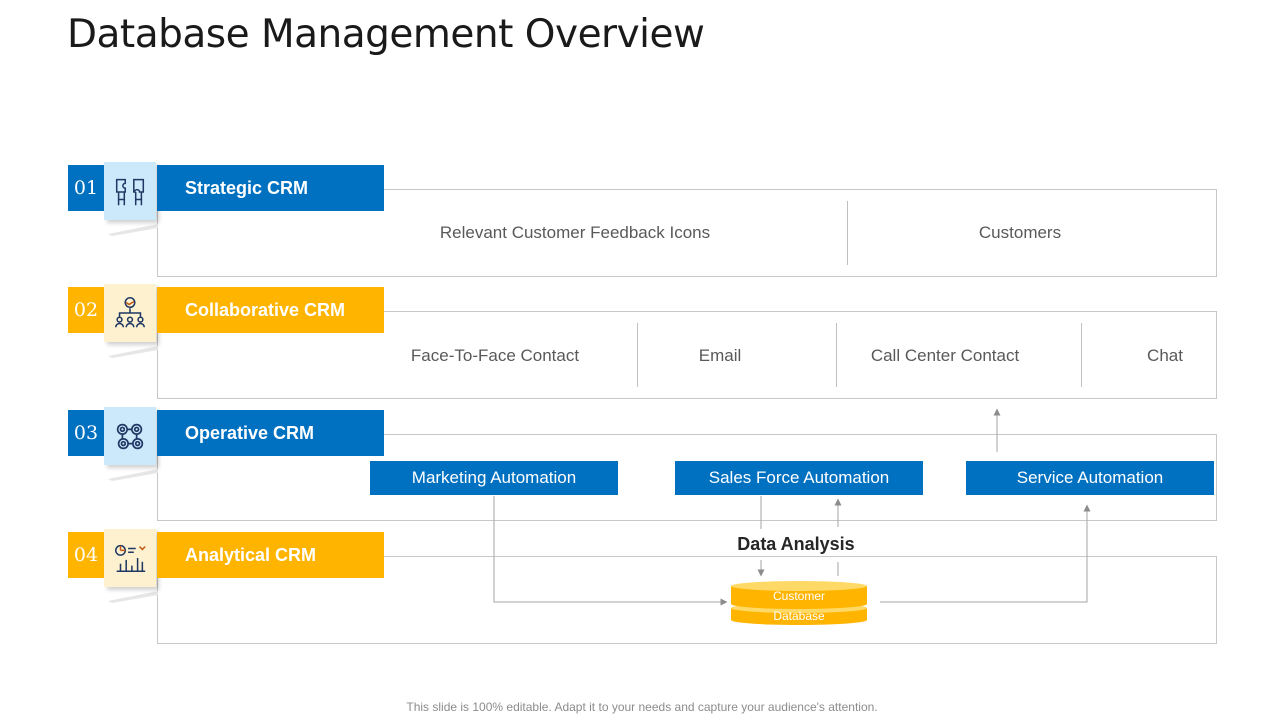 This screenshot has width=1280, height=720. I want to click on marketing-to-database-arrow, so click(610, 551).